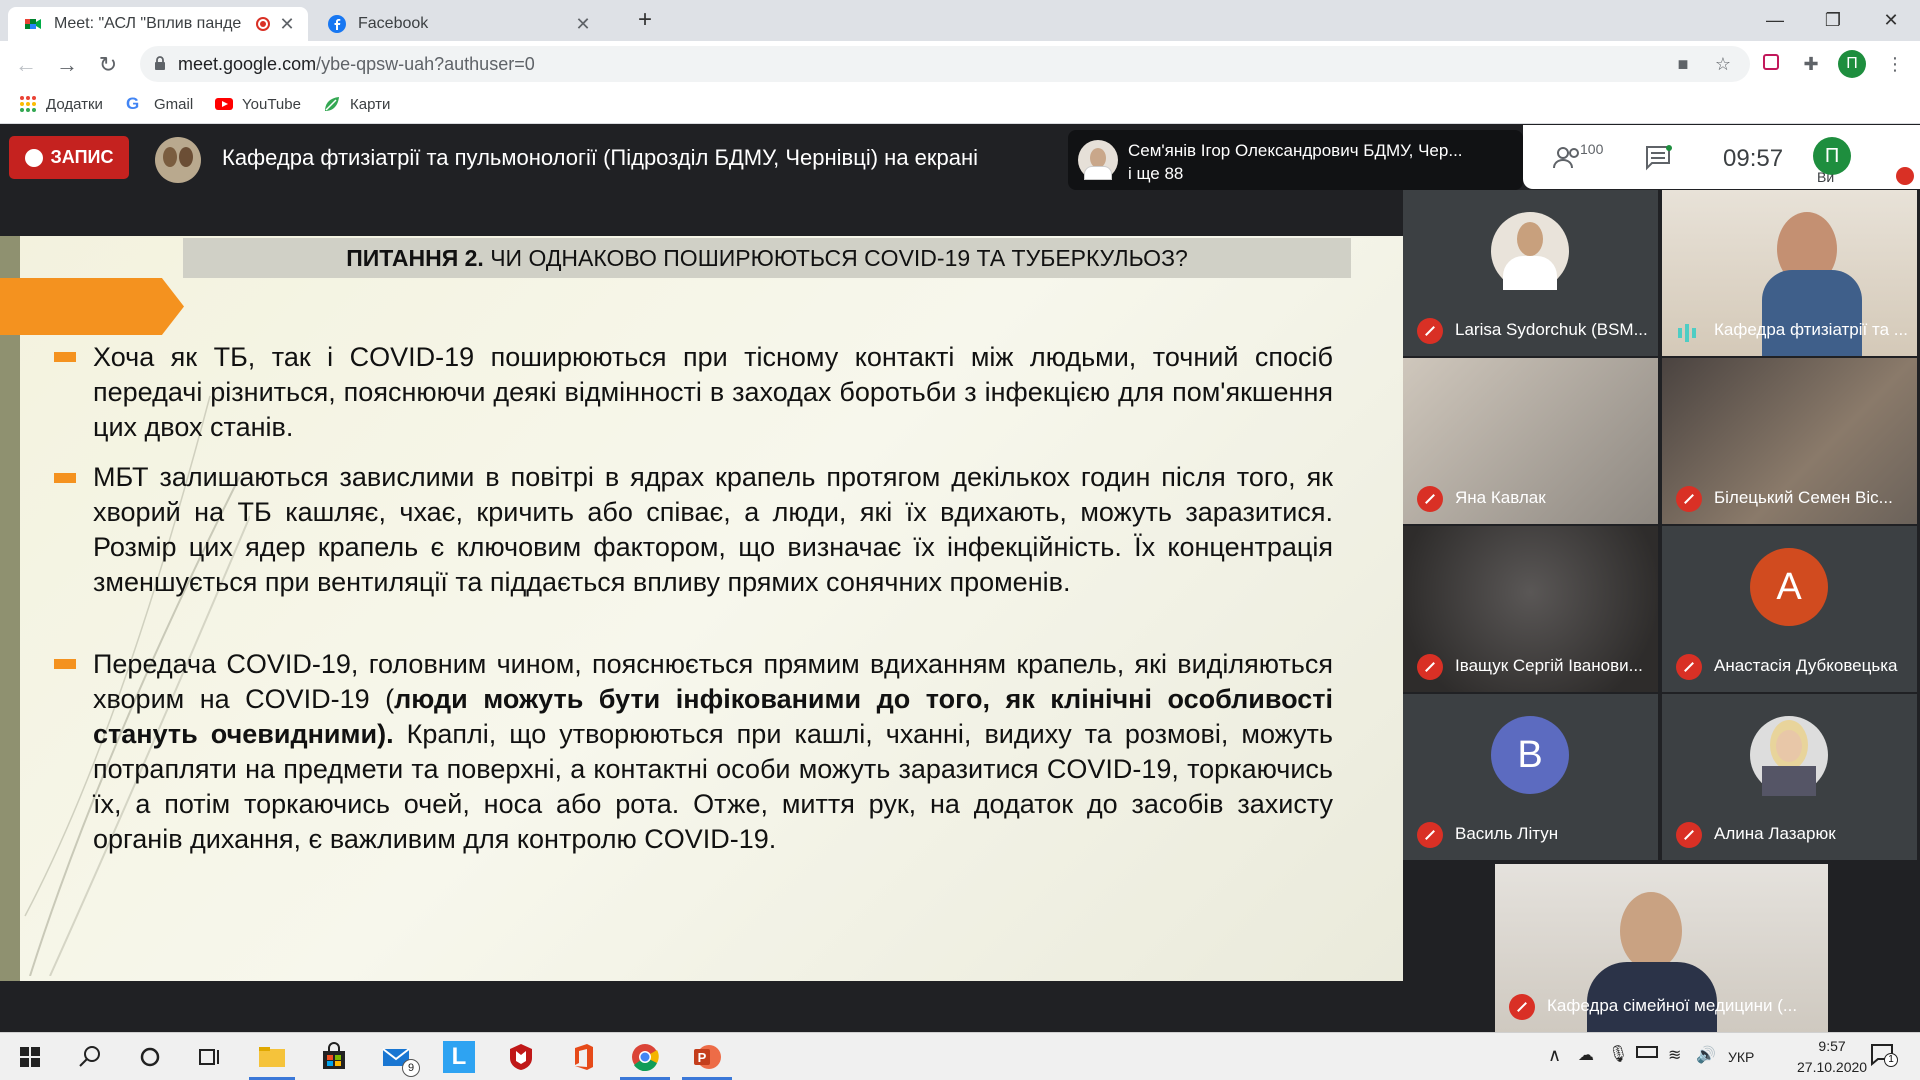 The width and height of the screenshot is (1920, 1080). I want to click on search-icon, so click(90, 1057).